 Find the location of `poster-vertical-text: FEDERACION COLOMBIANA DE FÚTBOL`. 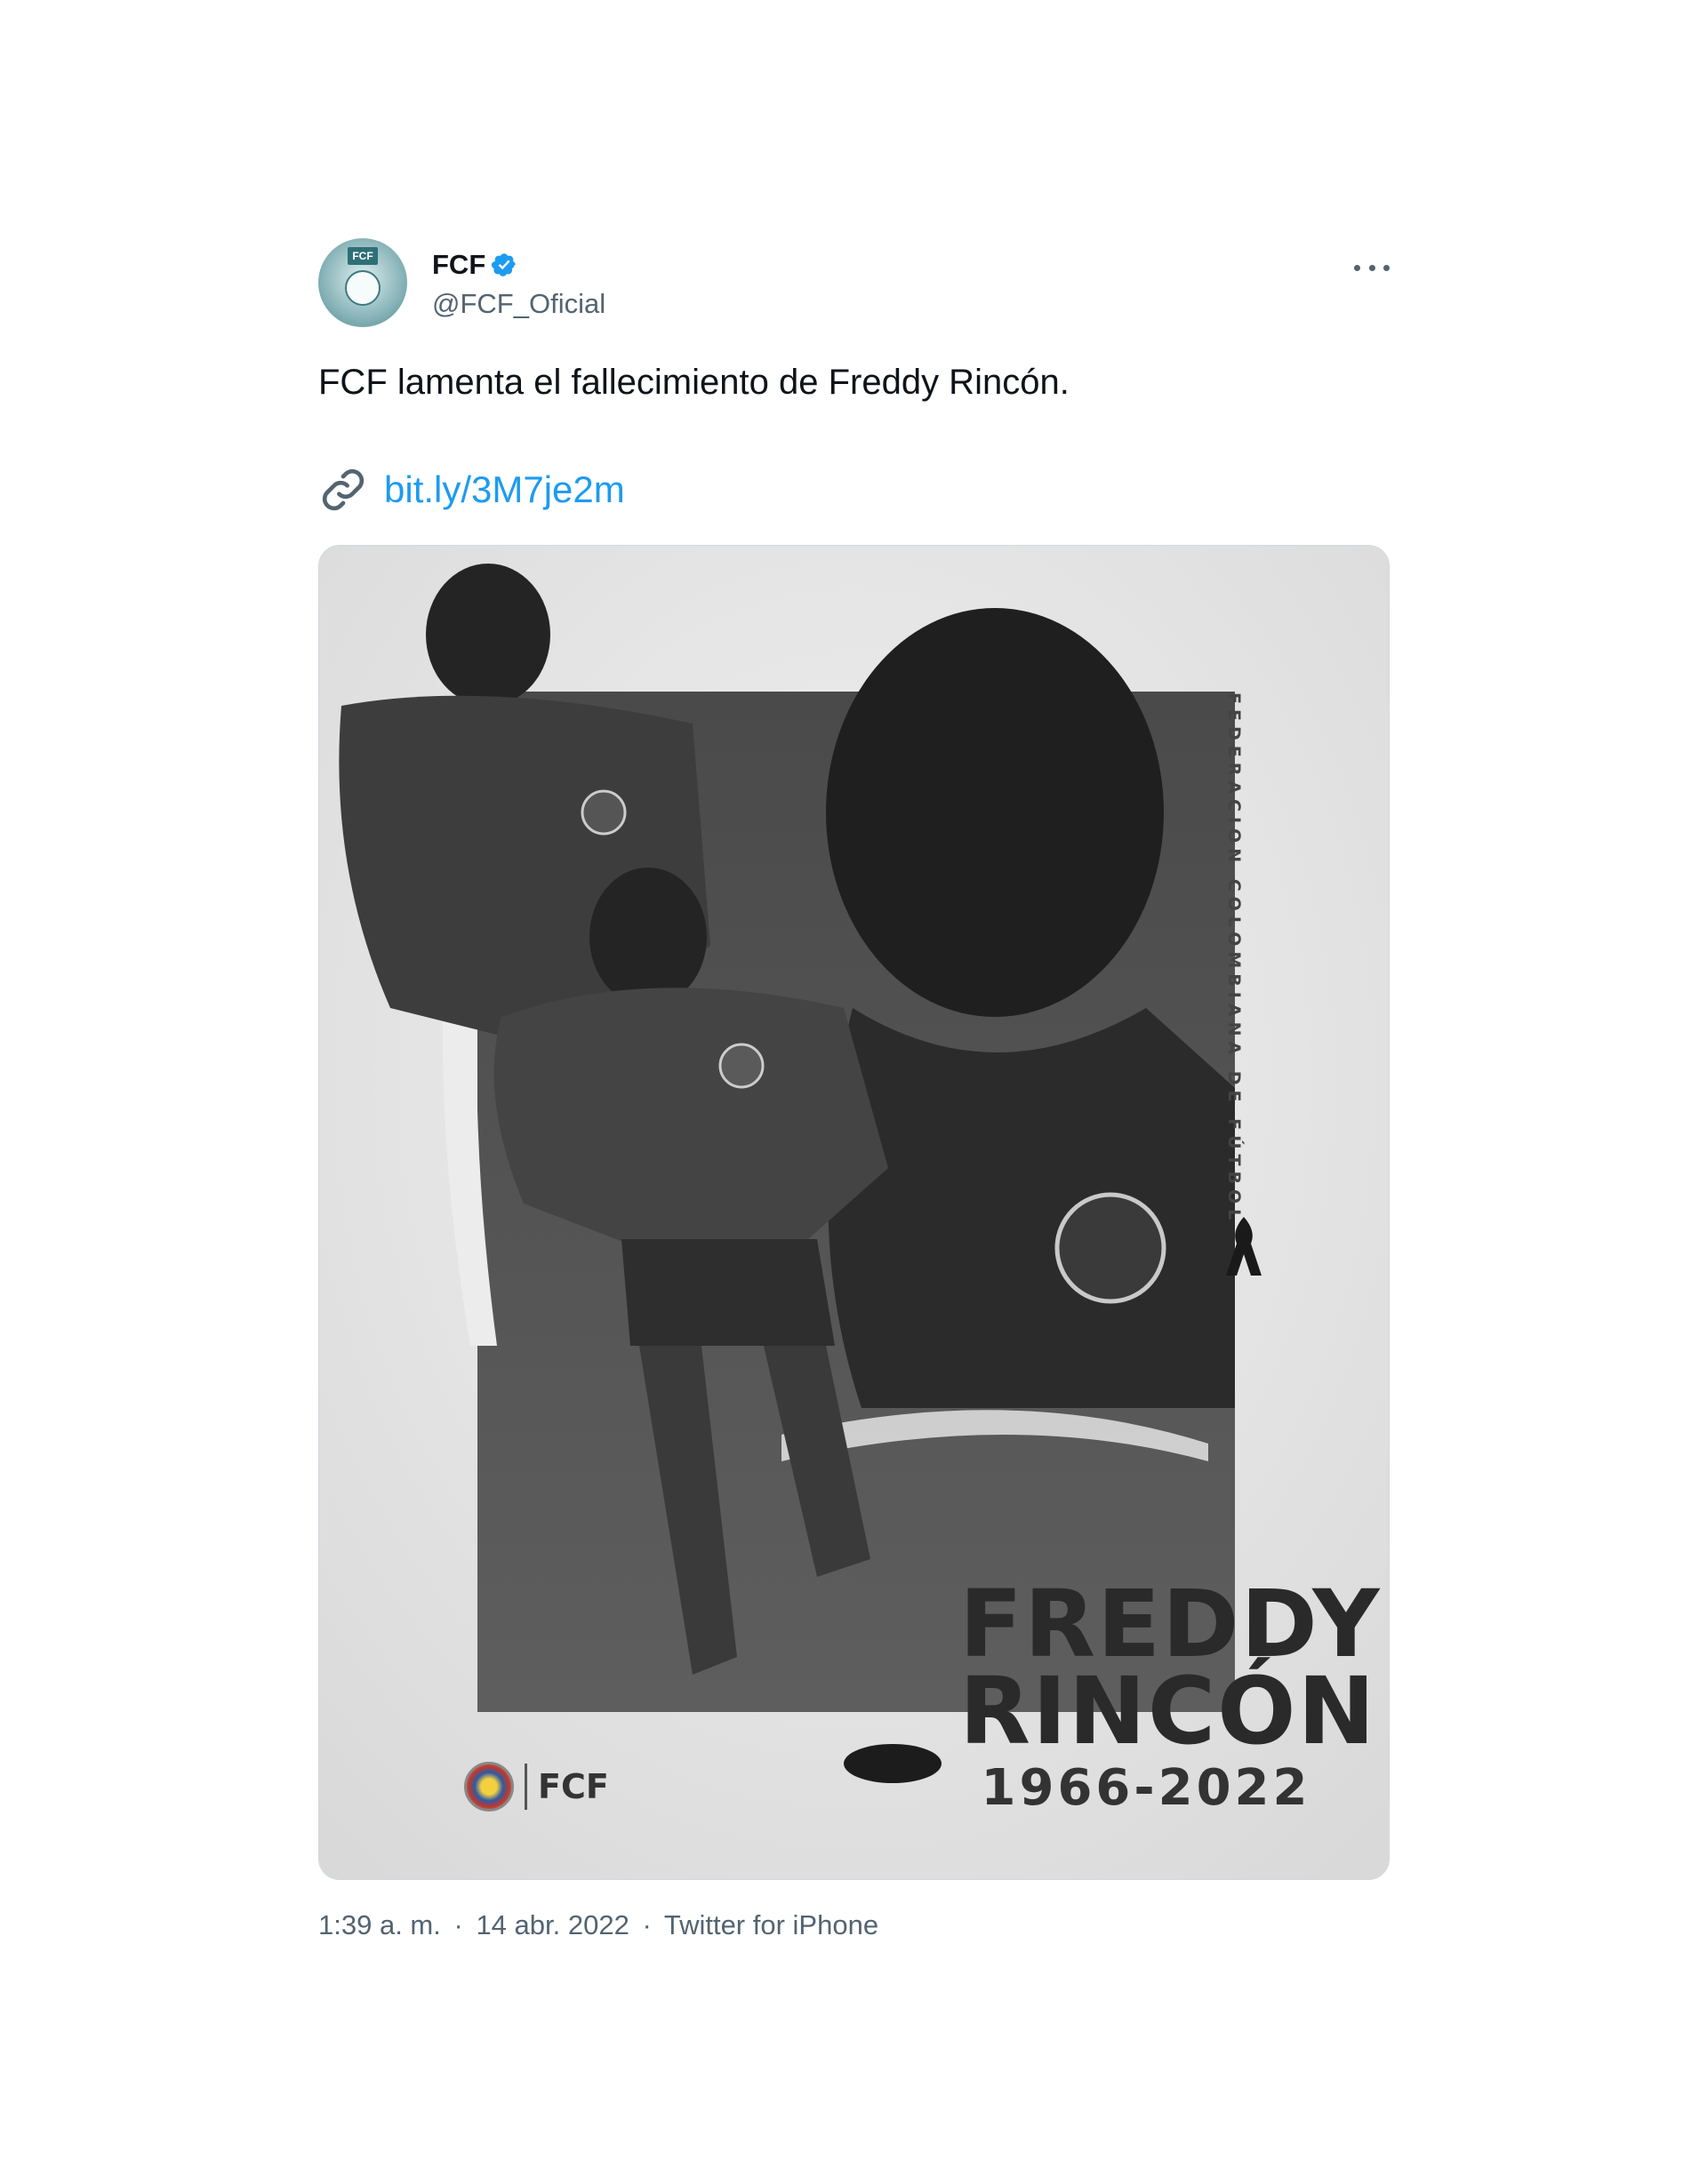

poster-vertical-text: FEDERACION COLOMBIANA DE FÚTBOL is located at coordinates (1234, 959).